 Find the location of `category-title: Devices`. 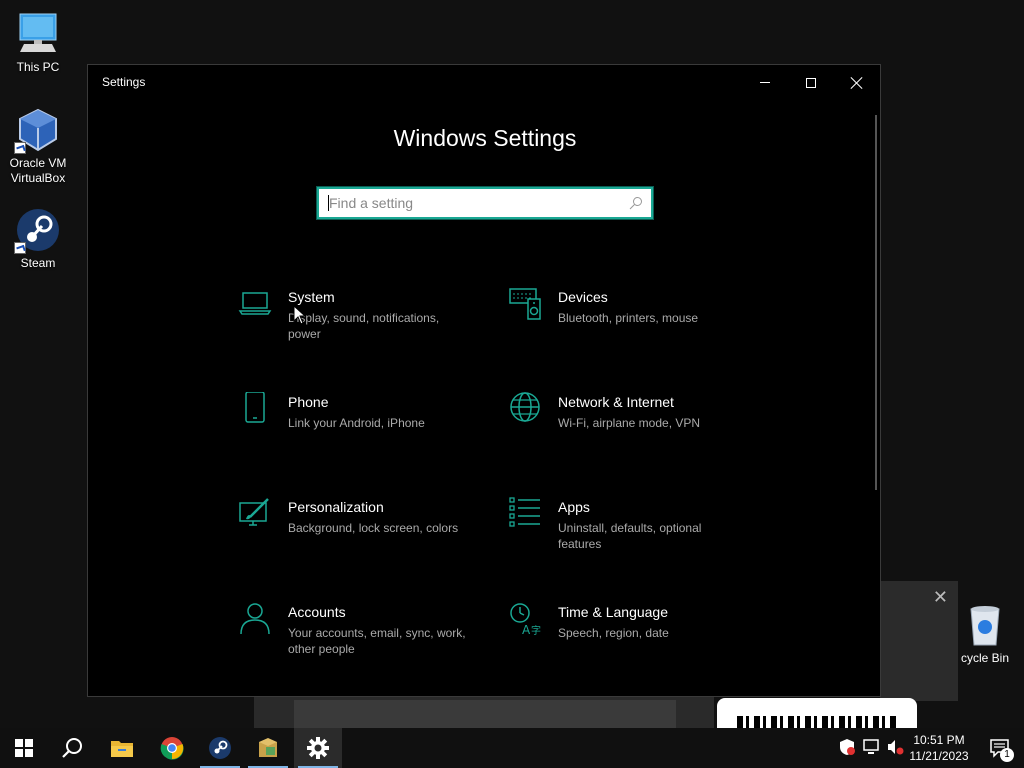

category-title: Devices is located at coordinates (583, 297).